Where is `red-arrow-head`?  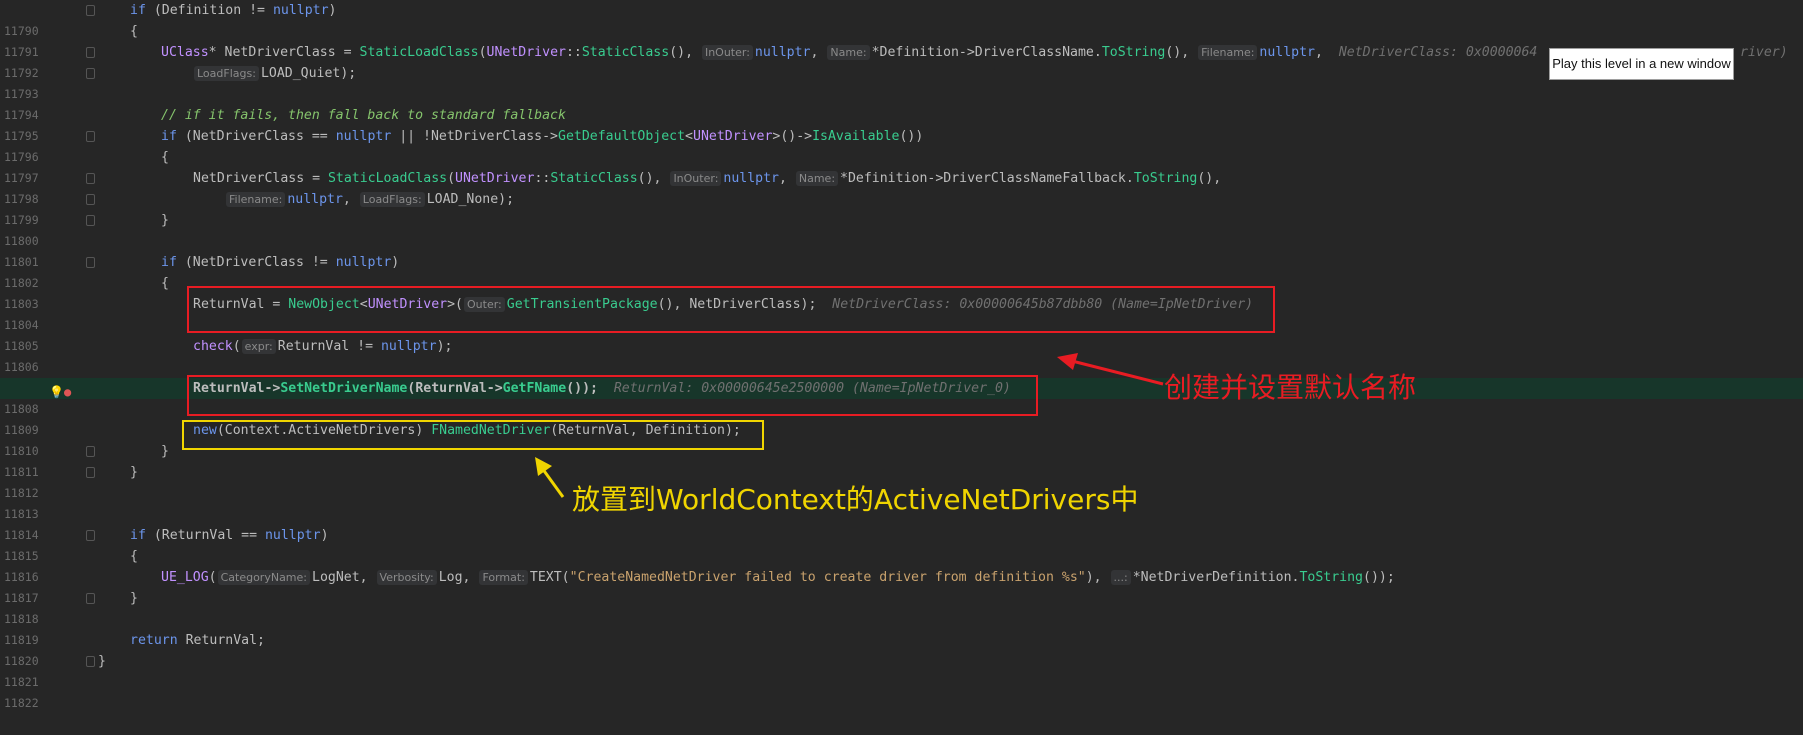 red-arrow-head is located at coordinates (1067, 361).